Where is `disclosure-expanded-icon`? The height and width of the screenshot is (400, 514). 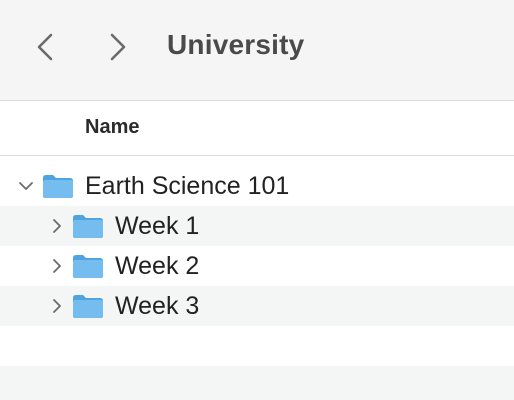
disclosure-expanded-icon is located at coordinates (26, 186).